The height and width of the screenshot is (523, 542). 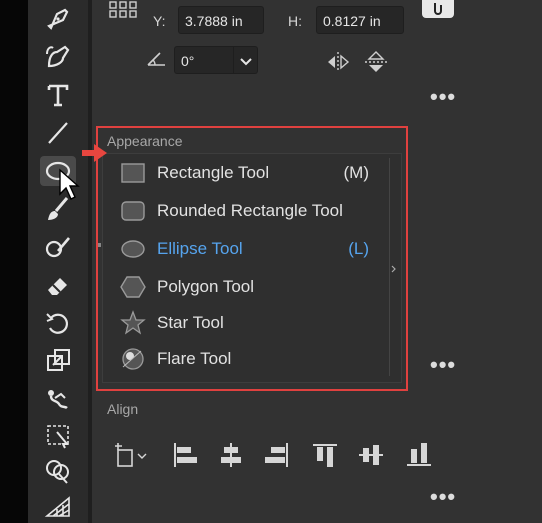 I want to click on h-label: H:, so click(x=295, y=21).